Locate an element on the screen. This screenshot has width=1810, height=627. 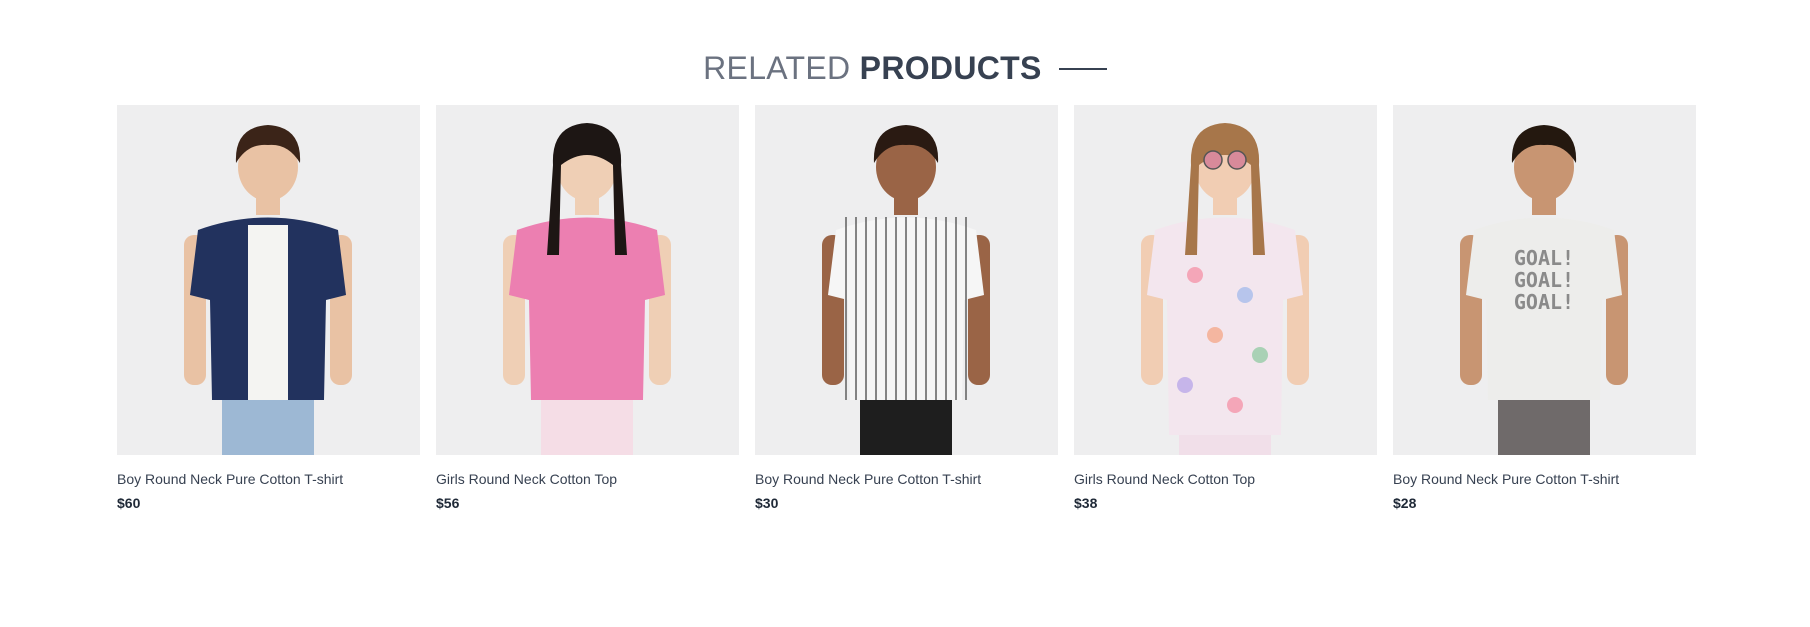
girl-pink-top-photo is located at coordinates (587, 280).